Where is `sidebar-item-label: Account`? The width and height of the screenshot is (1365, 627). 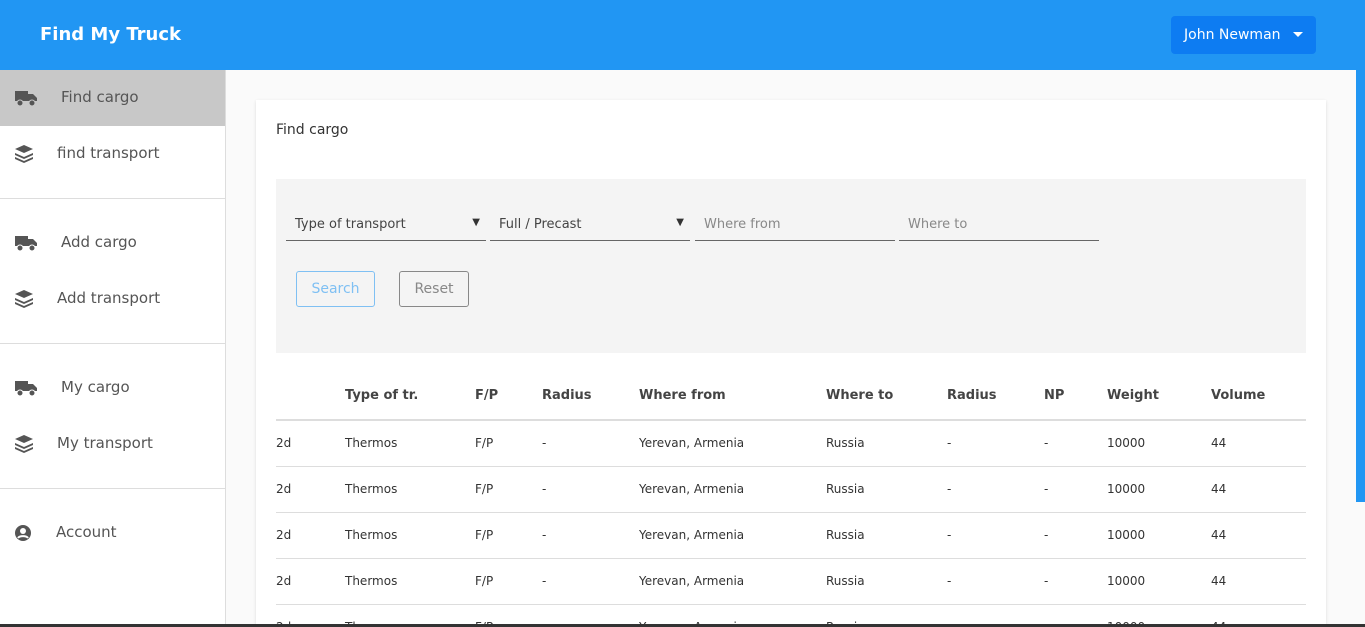
sidebar-item-label: Account is located at coordinates (86, 532).